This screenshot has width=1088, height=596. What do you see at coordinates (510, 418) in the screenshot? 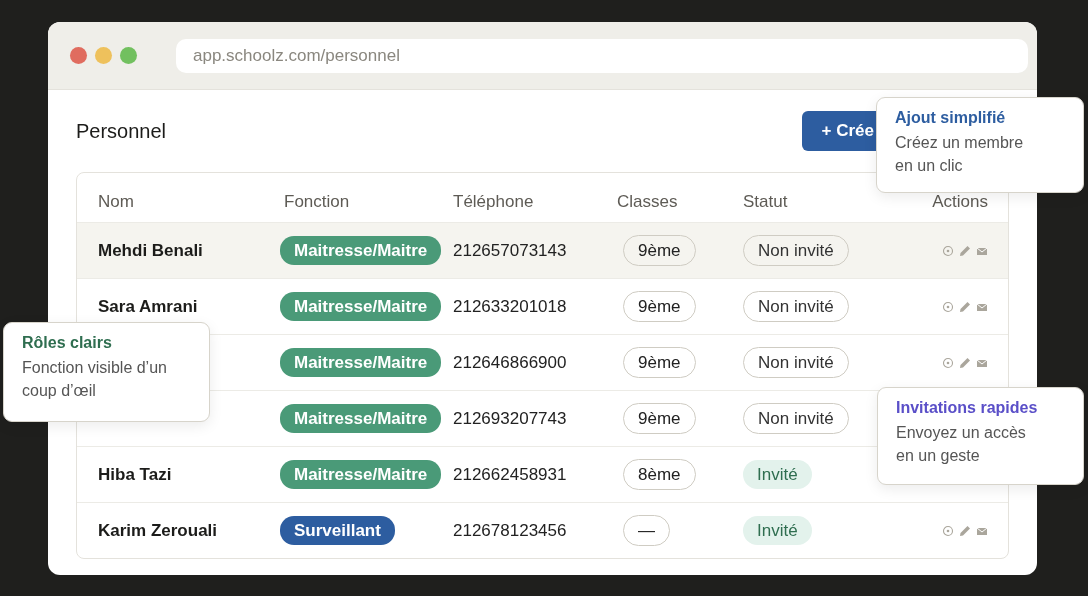
I see `phone-cell: 212693207743` at bounding box center [510, 418].